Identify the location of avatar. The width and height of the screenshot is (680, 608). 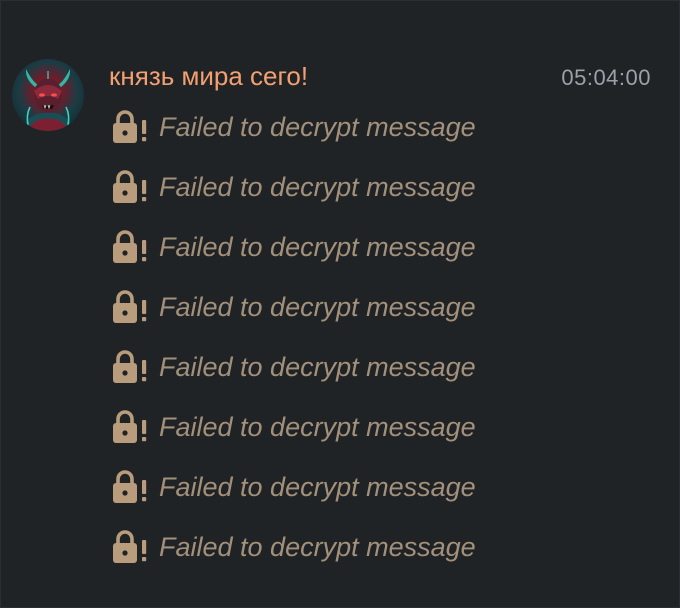
(48, 95).